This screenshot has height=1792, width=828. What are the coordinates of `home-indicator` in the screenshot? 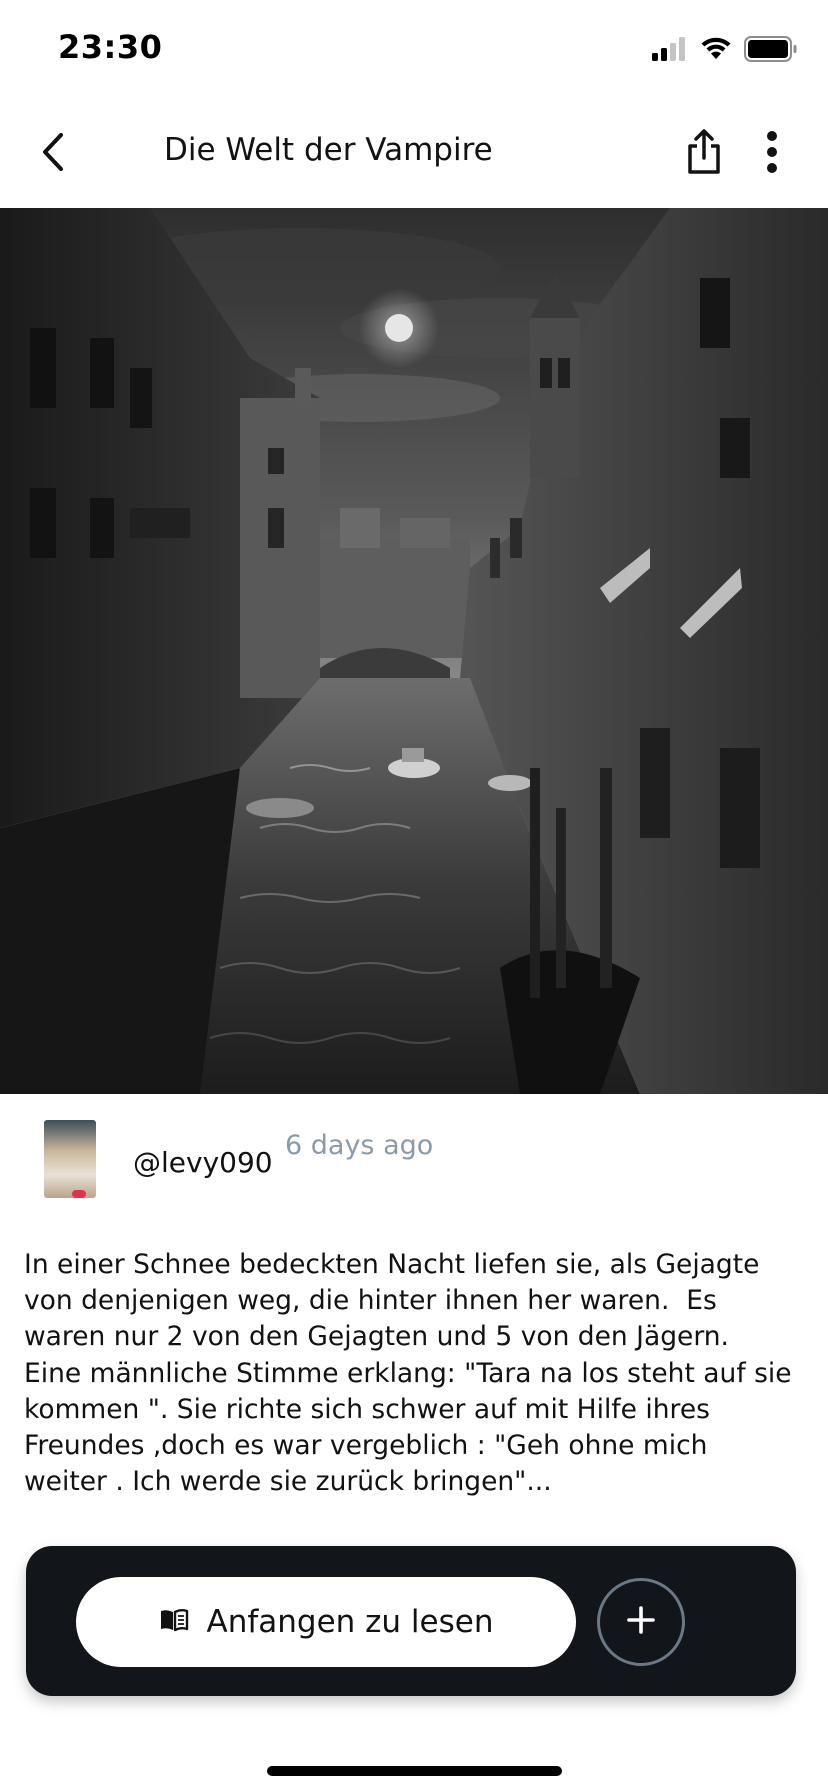 It's located at (414, 1771).